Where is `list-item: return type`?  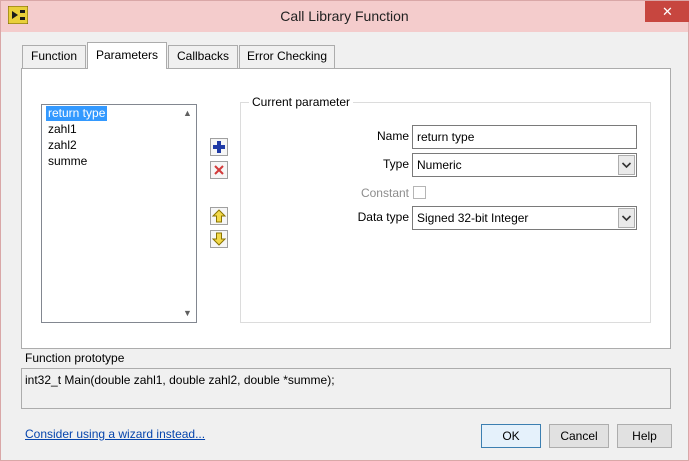 list-item: return type is located at coordinates (77, 113).